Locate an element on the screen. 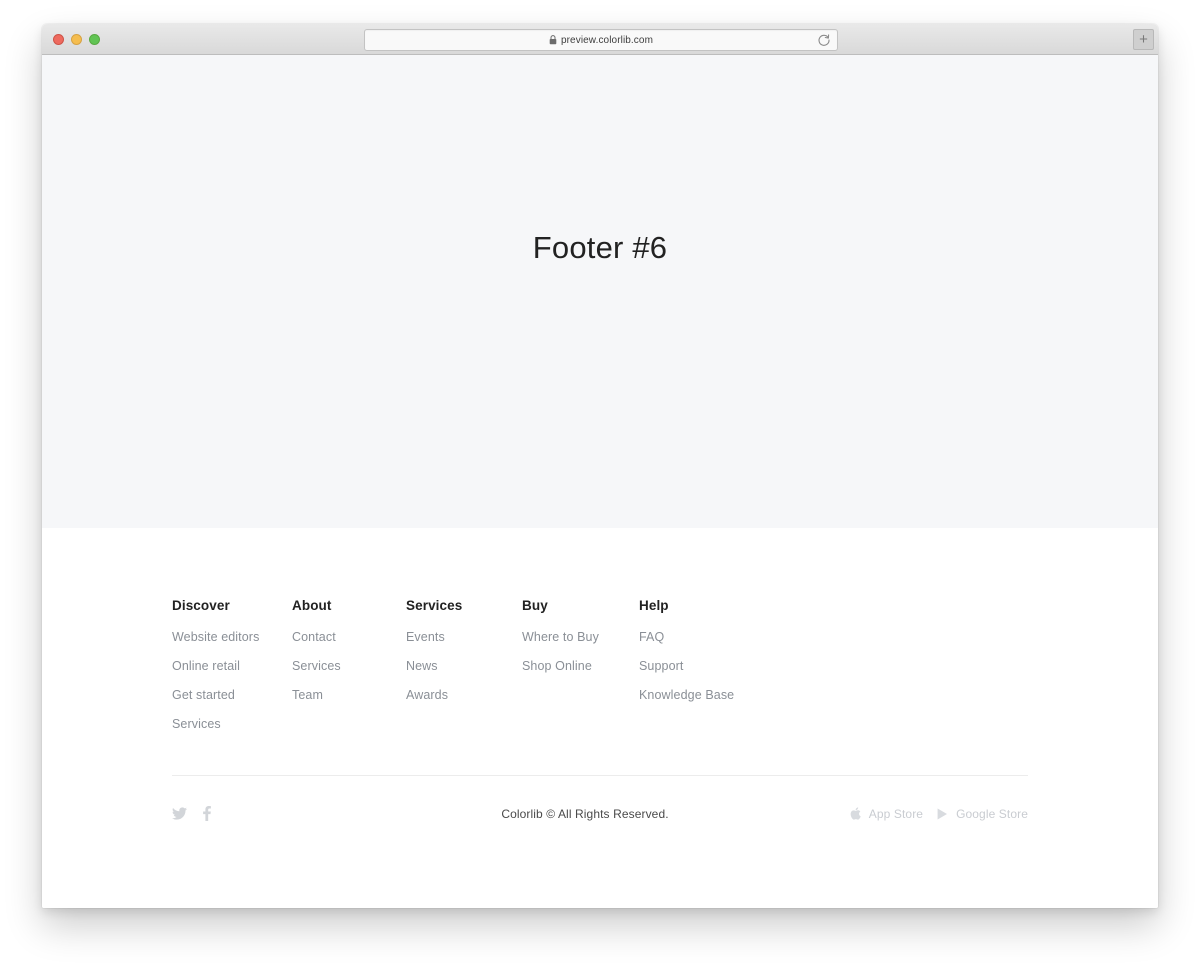 The height and width of the screenshot is (972, 1200). footer-link: Knowledge Base is located at coordinates (686, 695).